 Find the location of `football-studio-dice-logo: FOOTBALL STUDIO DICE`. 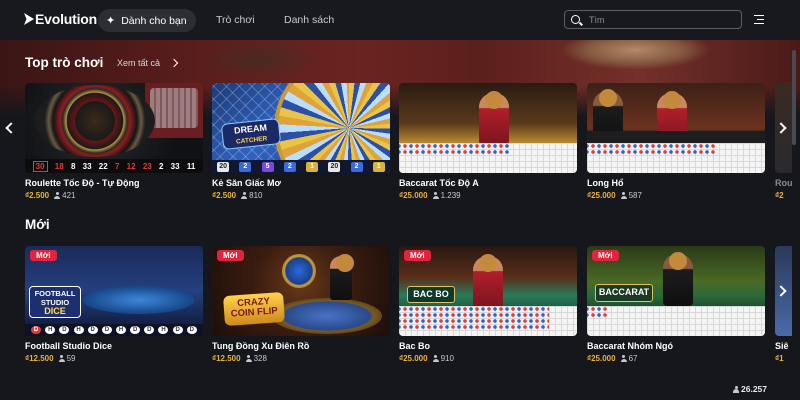

football-studio-dice-logo: FOOTBALL STUDIO DICE is located at coordinates (55, 302).